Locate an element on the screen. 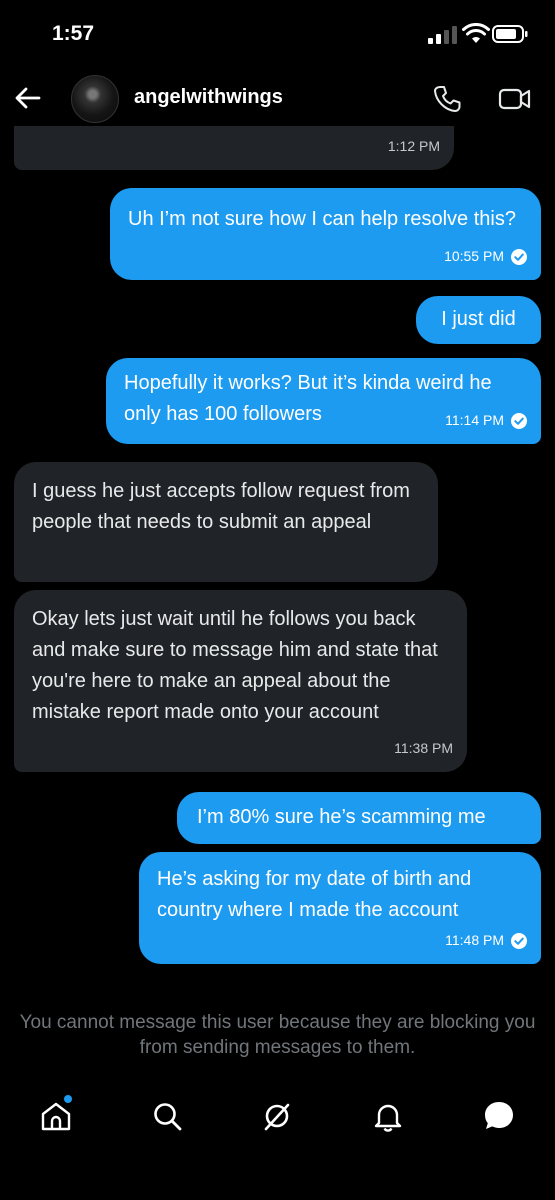 The image size is (555, 1200). status-time: 1:57 is located at coordinates (73, 33).